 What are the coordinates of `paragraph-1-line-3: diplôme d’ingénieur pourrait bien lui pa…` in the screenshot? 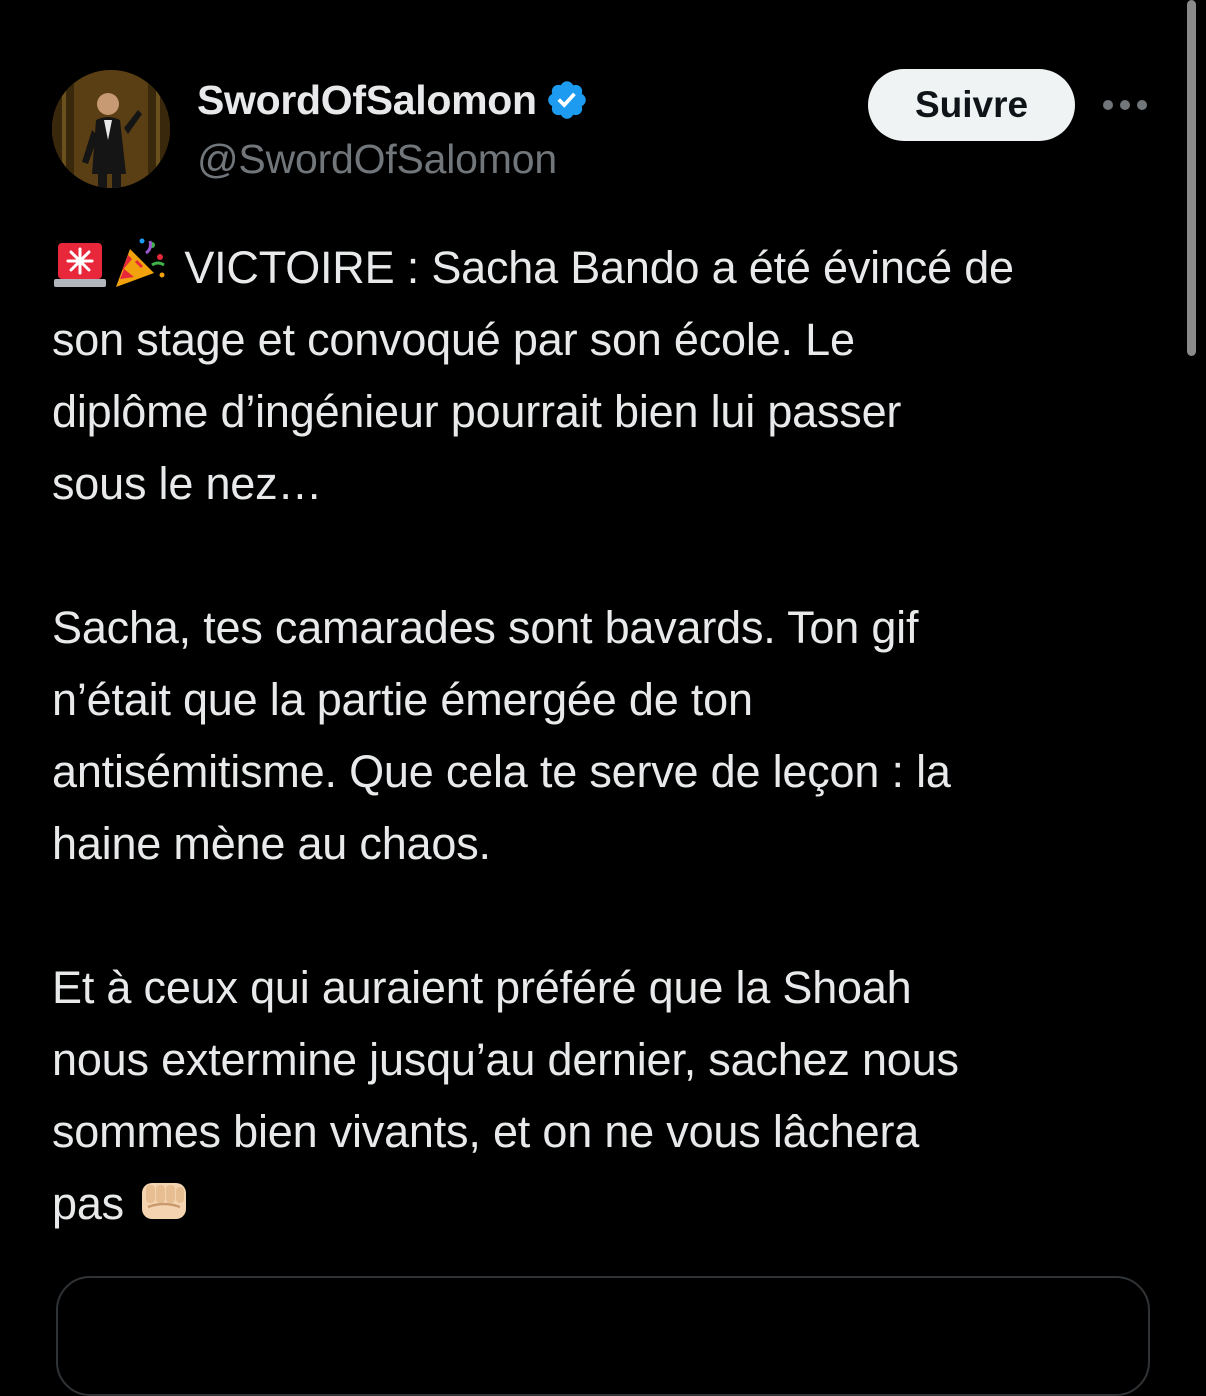 It's located at (477, 411).